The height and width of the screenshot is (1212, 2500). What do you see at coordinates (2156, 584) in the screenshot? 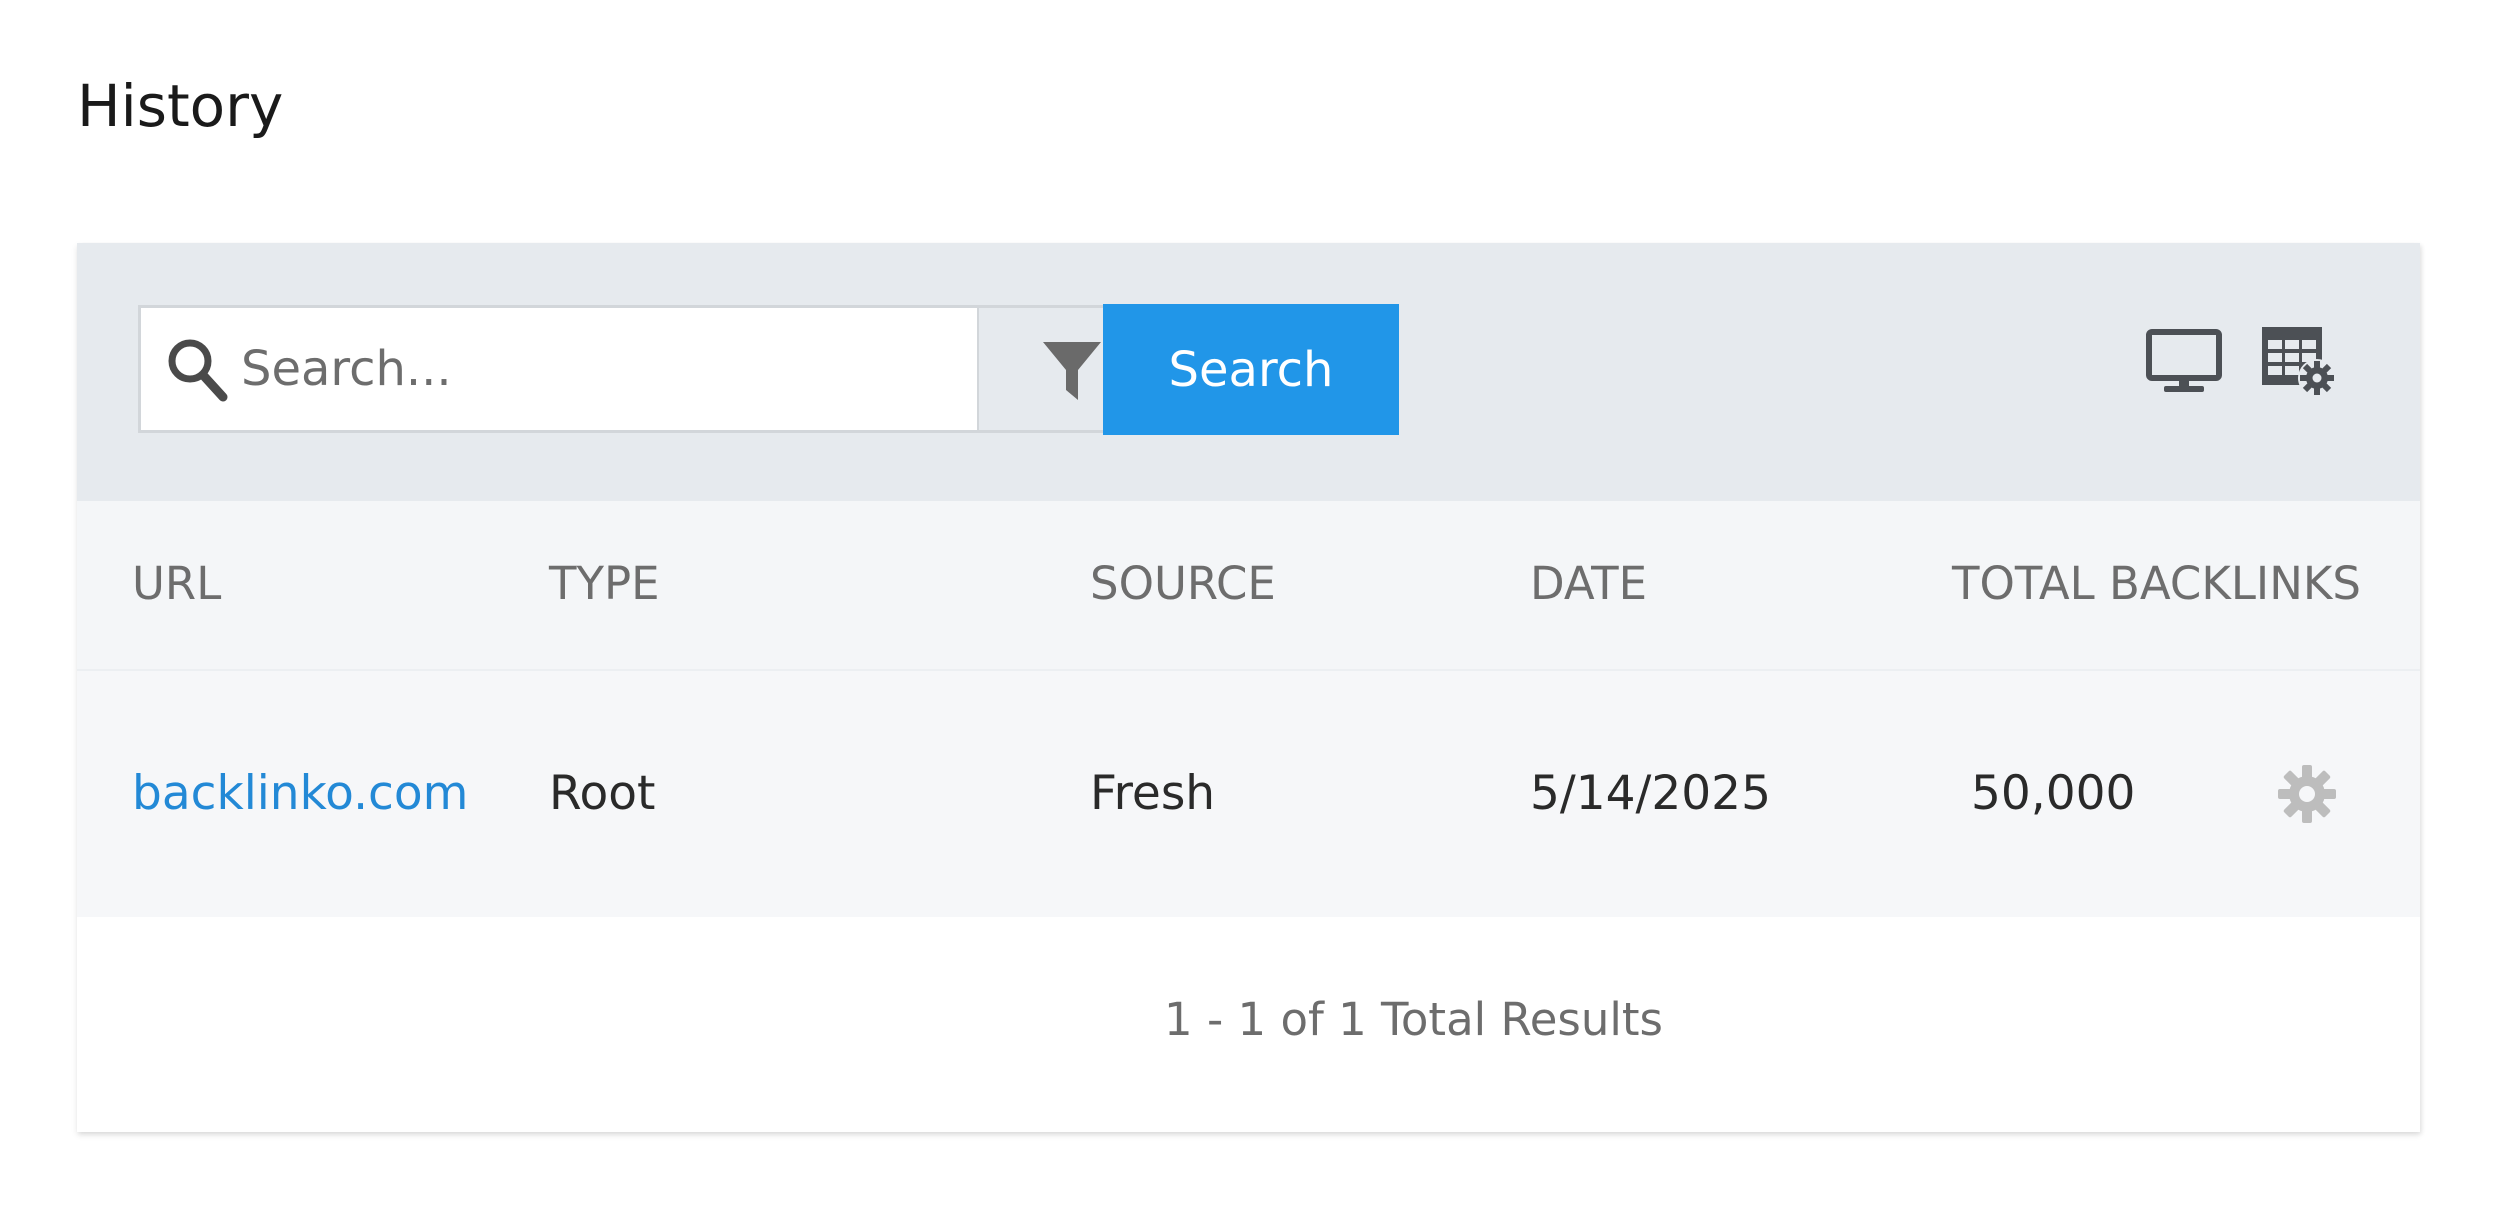
I see `column-header-total-backlinks: TOTAL BACKLINKS` at bounding box center [2156, 584].